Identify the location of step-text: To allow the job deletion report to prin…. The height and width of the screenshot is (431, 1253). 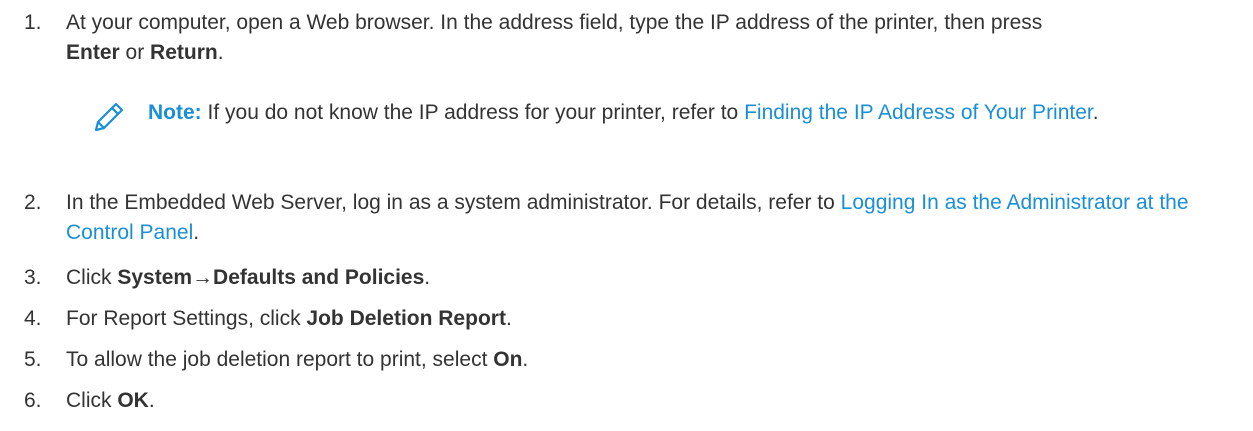
(646, 360).